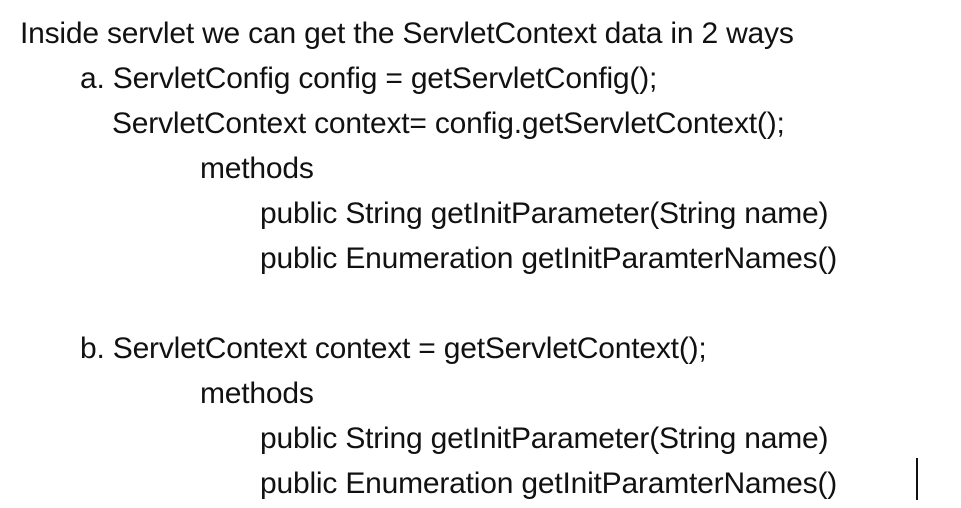  What do you see at coordinates (917, 479) in the screenshot?
I see `text-caret` at bounding box center [917, 479].